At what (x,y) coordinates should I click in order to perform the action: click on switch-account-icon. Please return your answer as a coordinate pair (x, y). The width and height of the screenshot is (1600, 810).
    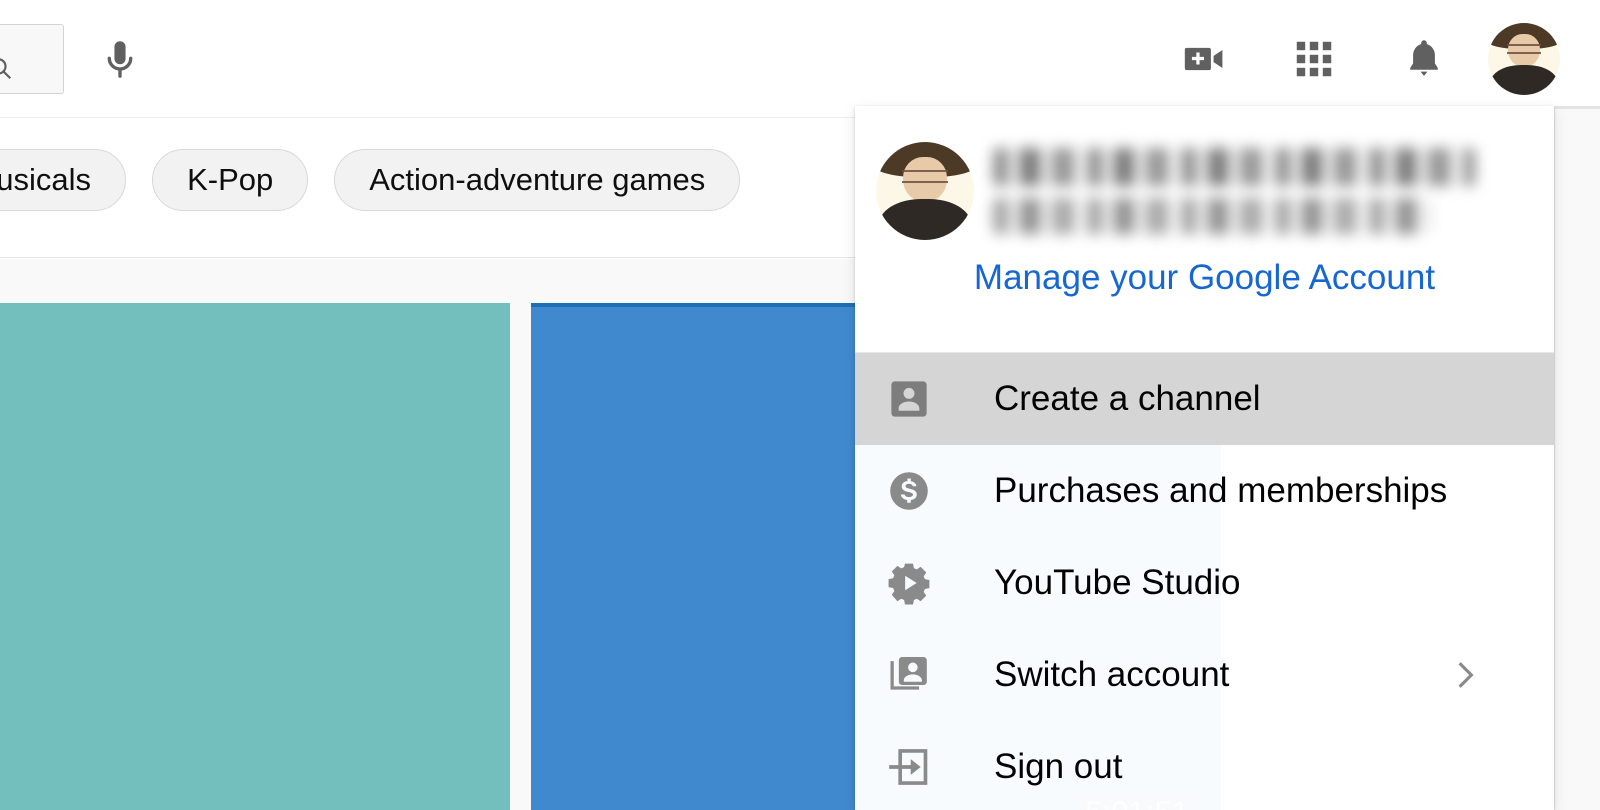
    Looking at the image, I should click on (909, 675).